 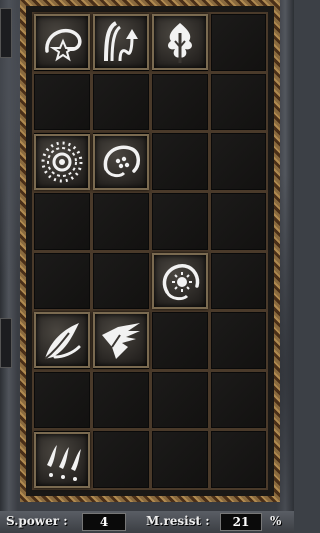 I want to click on wing-feather-icon, so click(x=121, y=340).